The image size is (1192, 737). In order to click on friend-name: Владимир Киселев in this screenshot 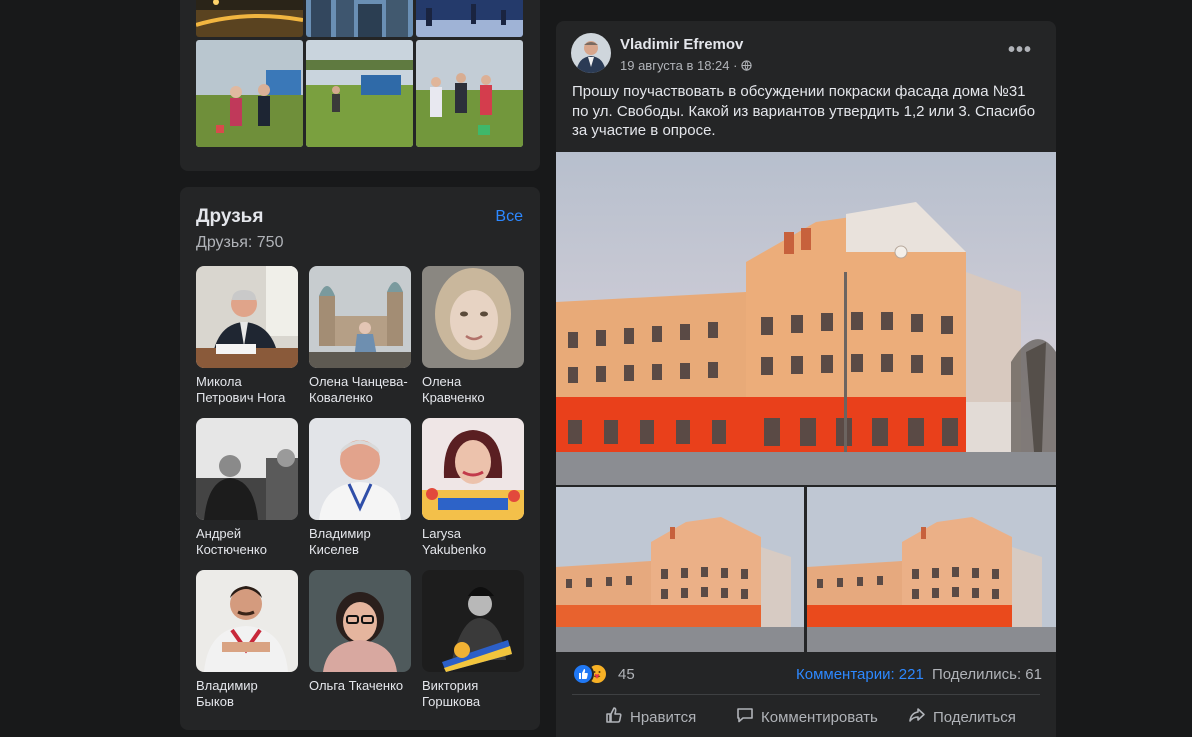, I will do `click(360, 542)`.